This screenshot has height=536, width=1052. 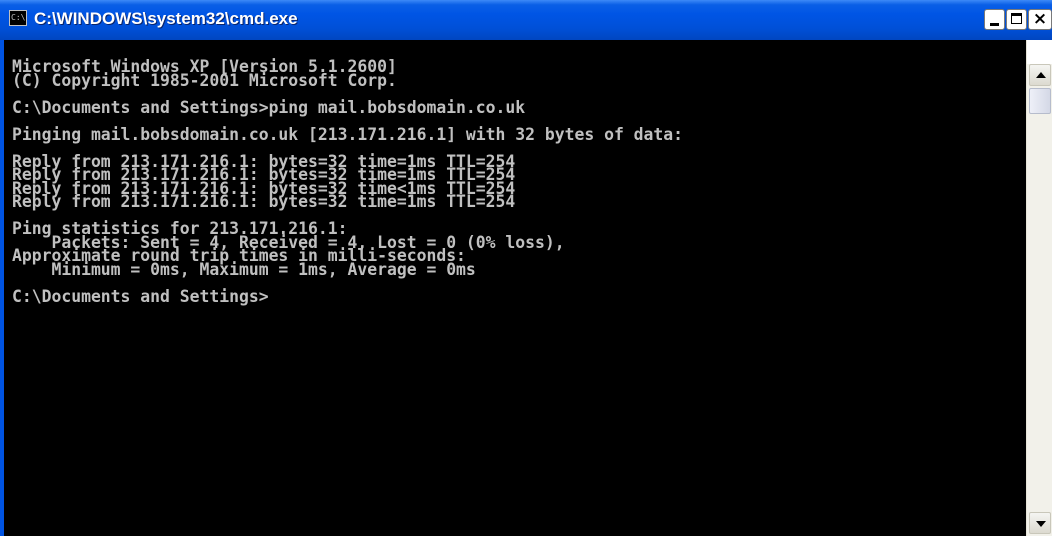 I want to click on close-button: ×, so click(x=1040, y=19).